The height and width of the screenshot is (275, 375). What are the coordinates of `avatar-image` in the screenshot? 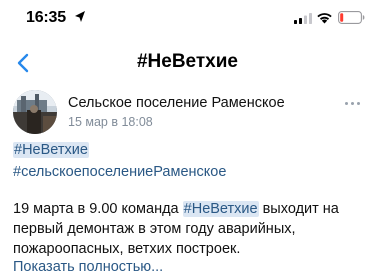 It's located at (35, 112).